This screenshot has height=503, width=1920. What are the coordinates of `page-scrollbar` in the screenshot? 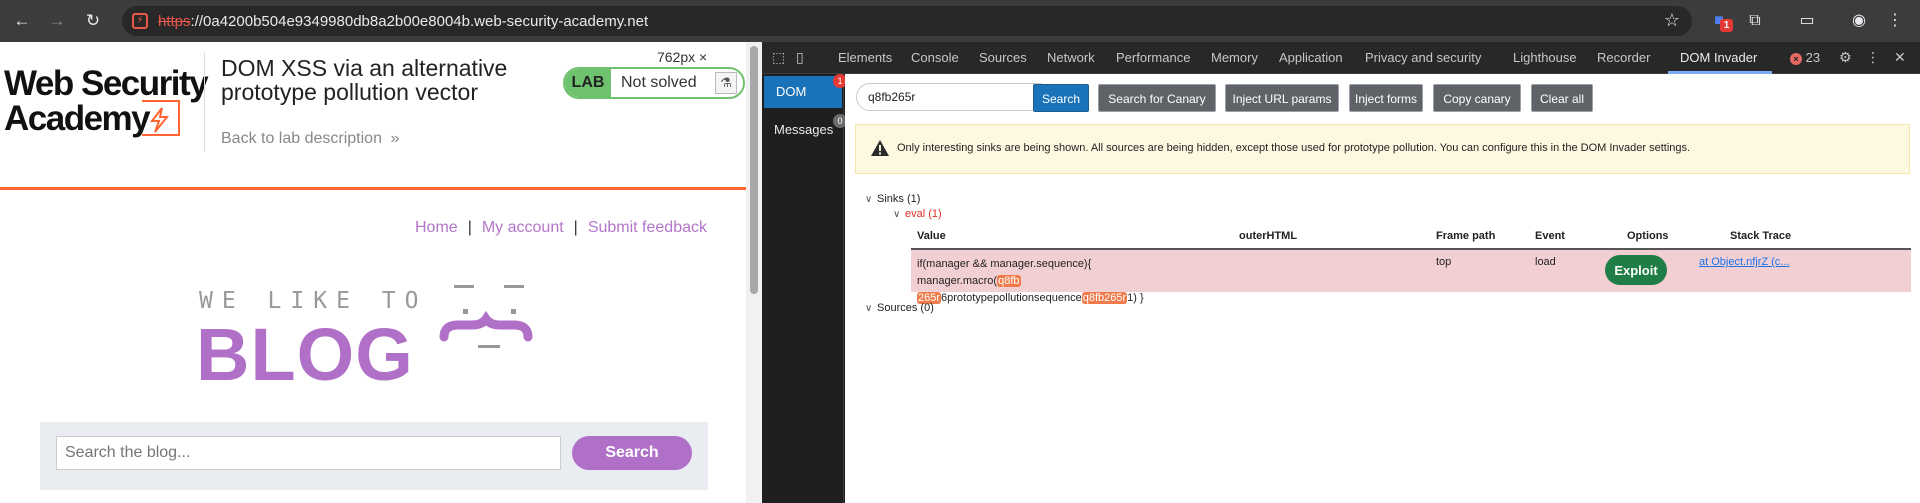 It's located at (754, 272).